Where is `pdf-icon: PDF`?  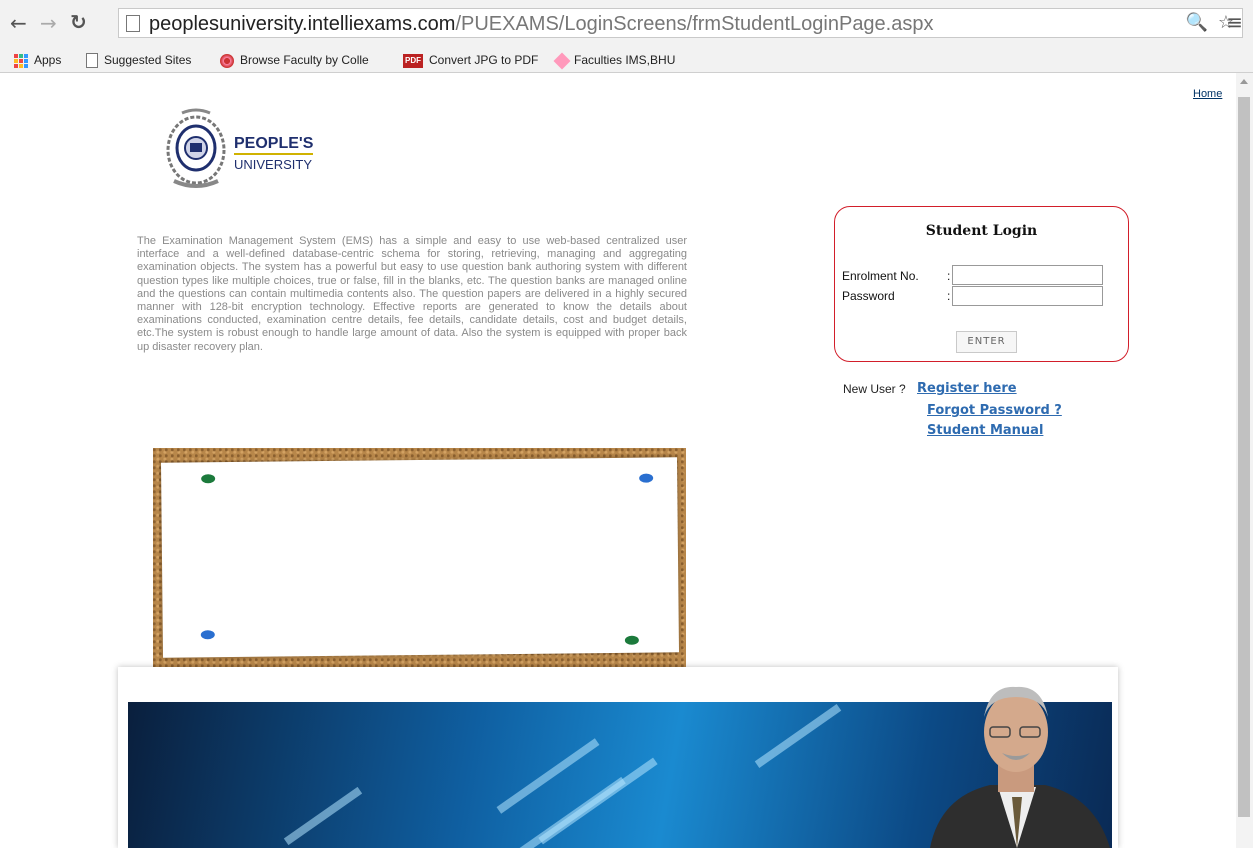 pdf-icon: PDF is located at coordinates (413, 60).